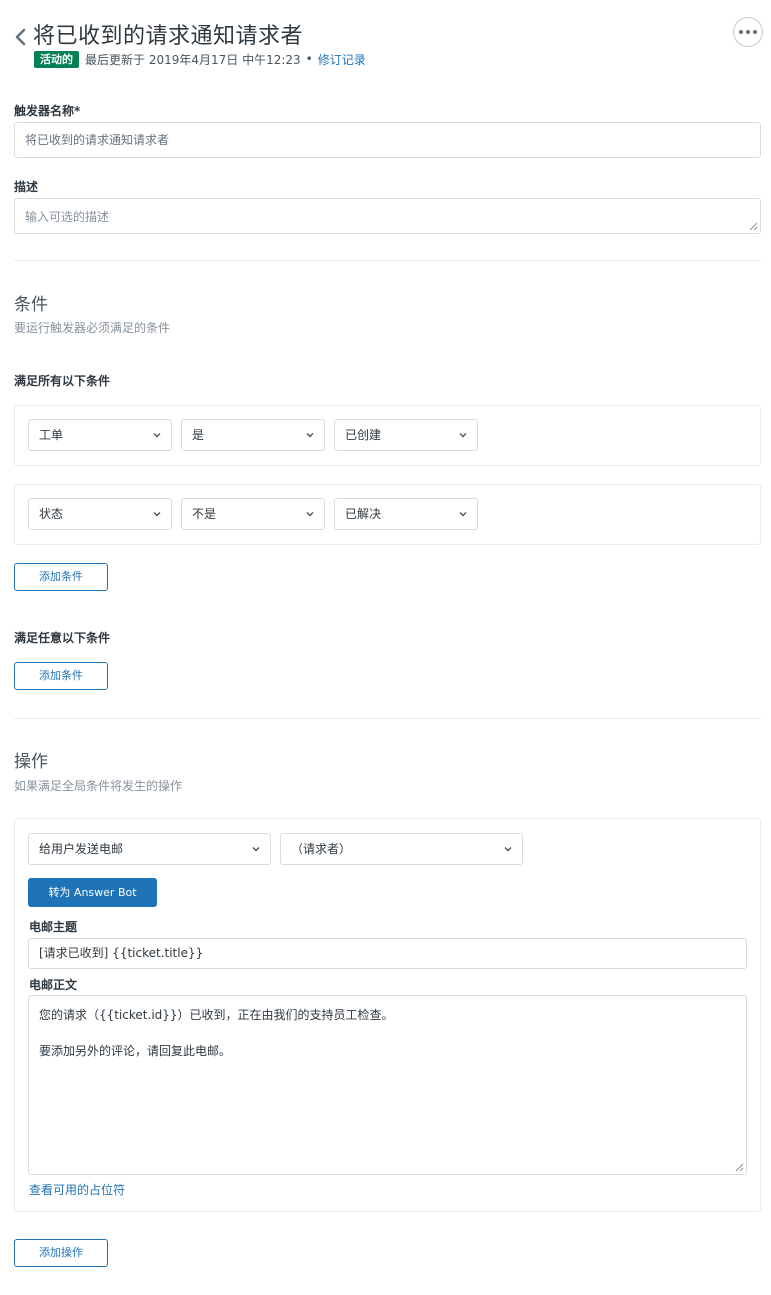 The width and height of the screenshot is (771, 1295). Describe the element at coordinates (321, 849) in the screenshot. I see `select-value: （请求者）` at that location.